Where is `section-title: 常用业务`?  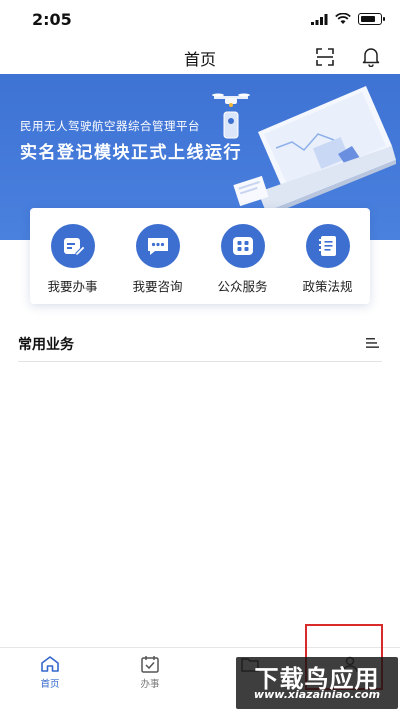
section-title: 常用业务 is located at coordinates (46, 345).